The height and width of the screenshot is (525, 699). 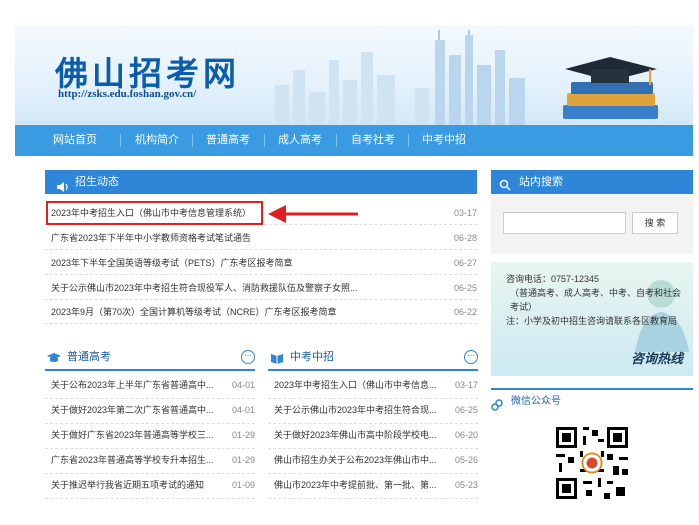 I want to click on zhongkao-panel-header: 中考中招 ⋯, so click(x=373, y=359).